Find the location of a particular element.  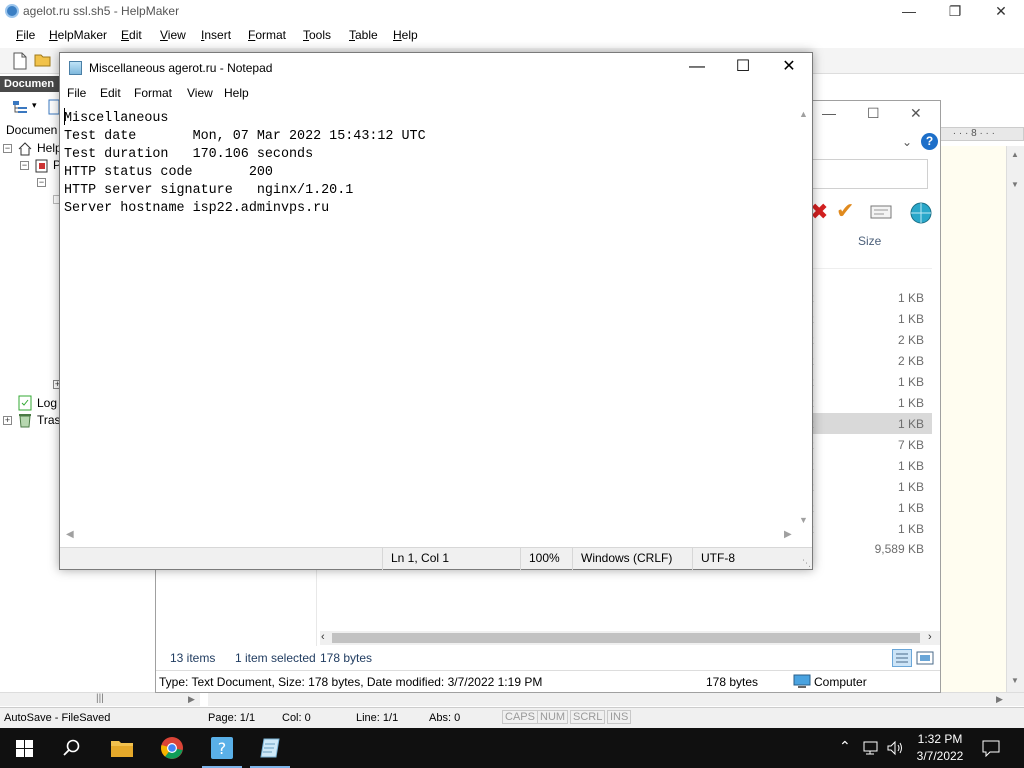

clock-time: 1:32 PM is located at coordinates (940, 739).